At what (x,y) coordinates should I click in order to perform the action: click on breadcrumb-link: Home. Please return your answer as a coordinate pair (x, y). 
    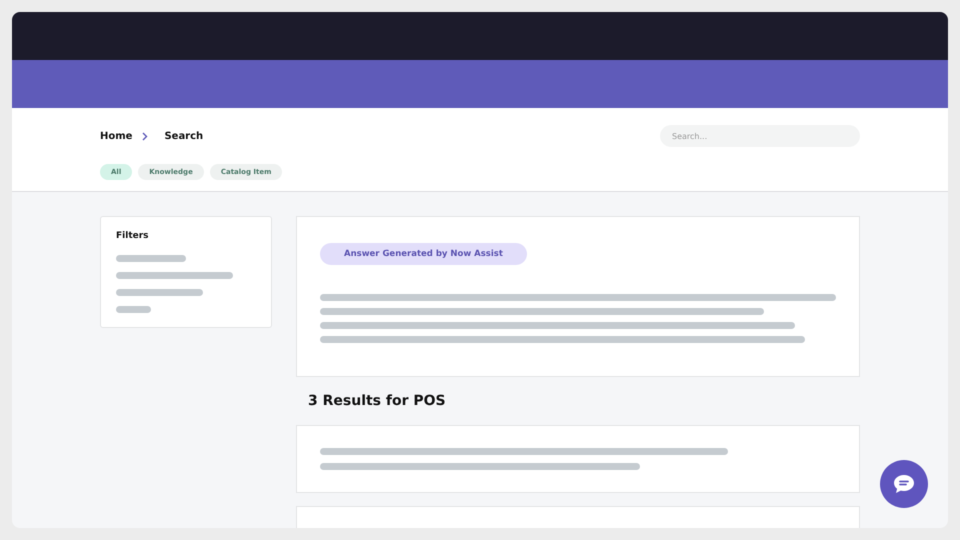
    Looking at the image, I should click on (116, 136).